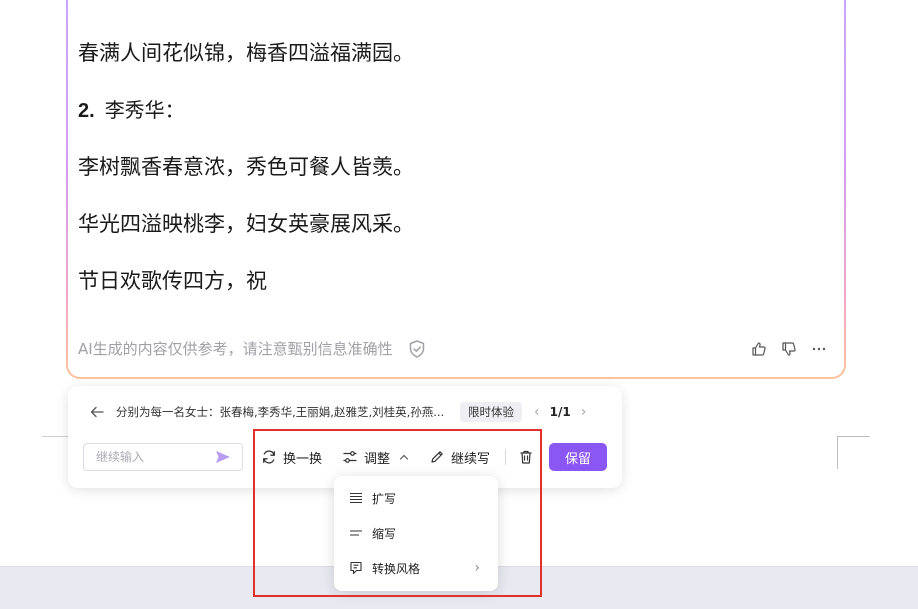 Image resolution: width=918 pixels, height=609 pixels. What do you see at coordinates (246, 224) in the screenshot?
I see `poem-line: 华光四溢映桃李，妇女英豪展风采。` at bounding box center [246, 224].